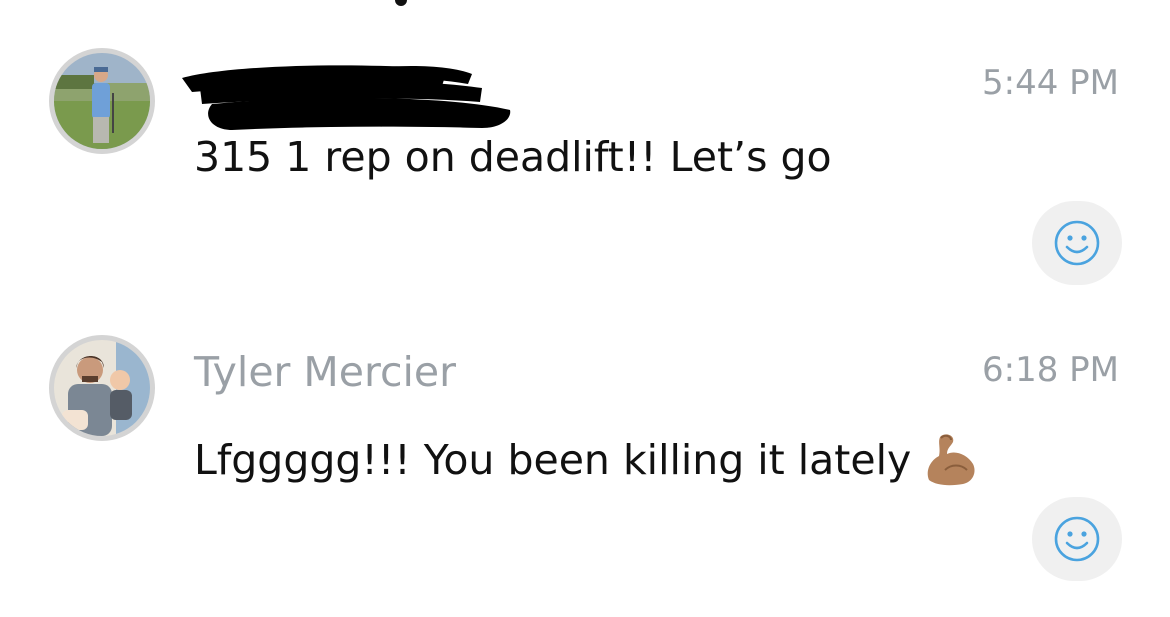 The width and height of the screenshot is (1170, 617). I want to click on flexed-biceps-icon, so click(951, 460).